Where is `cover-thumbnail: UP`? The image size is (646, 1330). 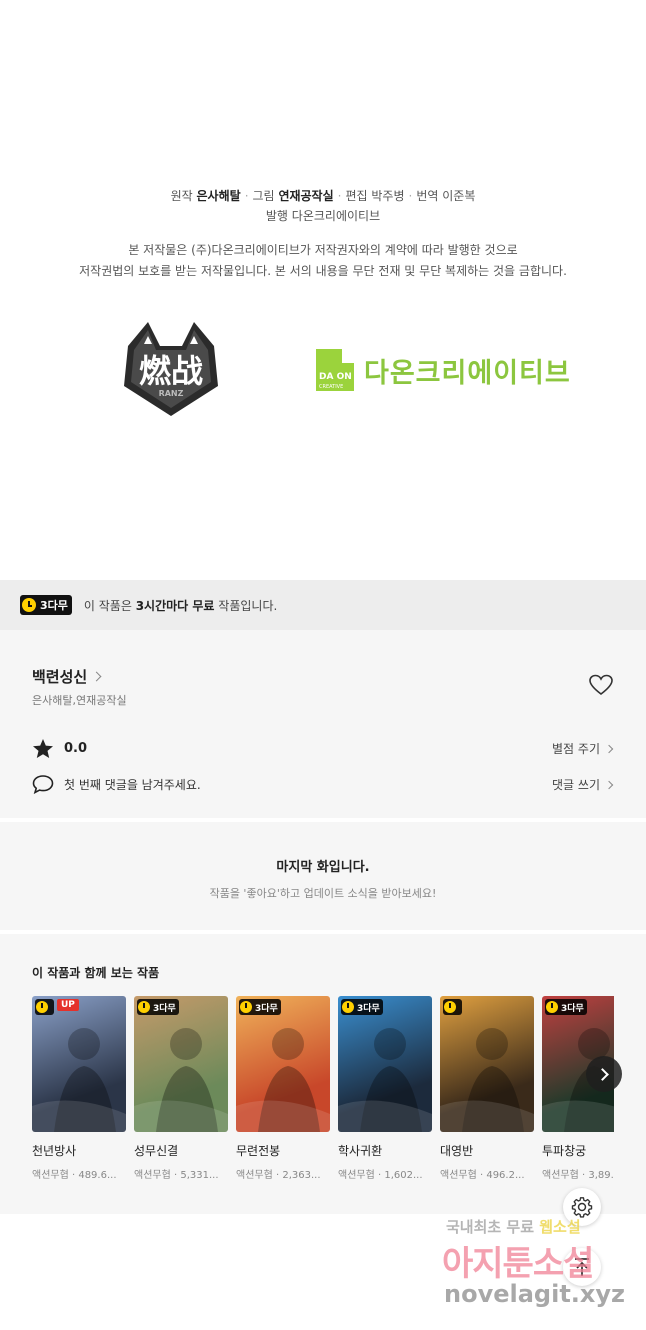
cover-thumbnail: UP is located at coordinates (79, 1064).